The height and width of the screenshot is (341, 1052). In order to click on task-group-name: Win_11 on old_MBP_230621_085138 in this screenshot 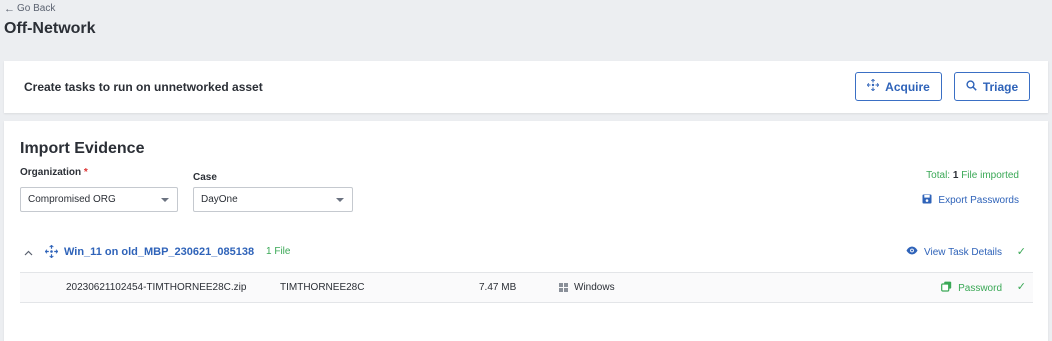, I will do `click(159, 252)`.